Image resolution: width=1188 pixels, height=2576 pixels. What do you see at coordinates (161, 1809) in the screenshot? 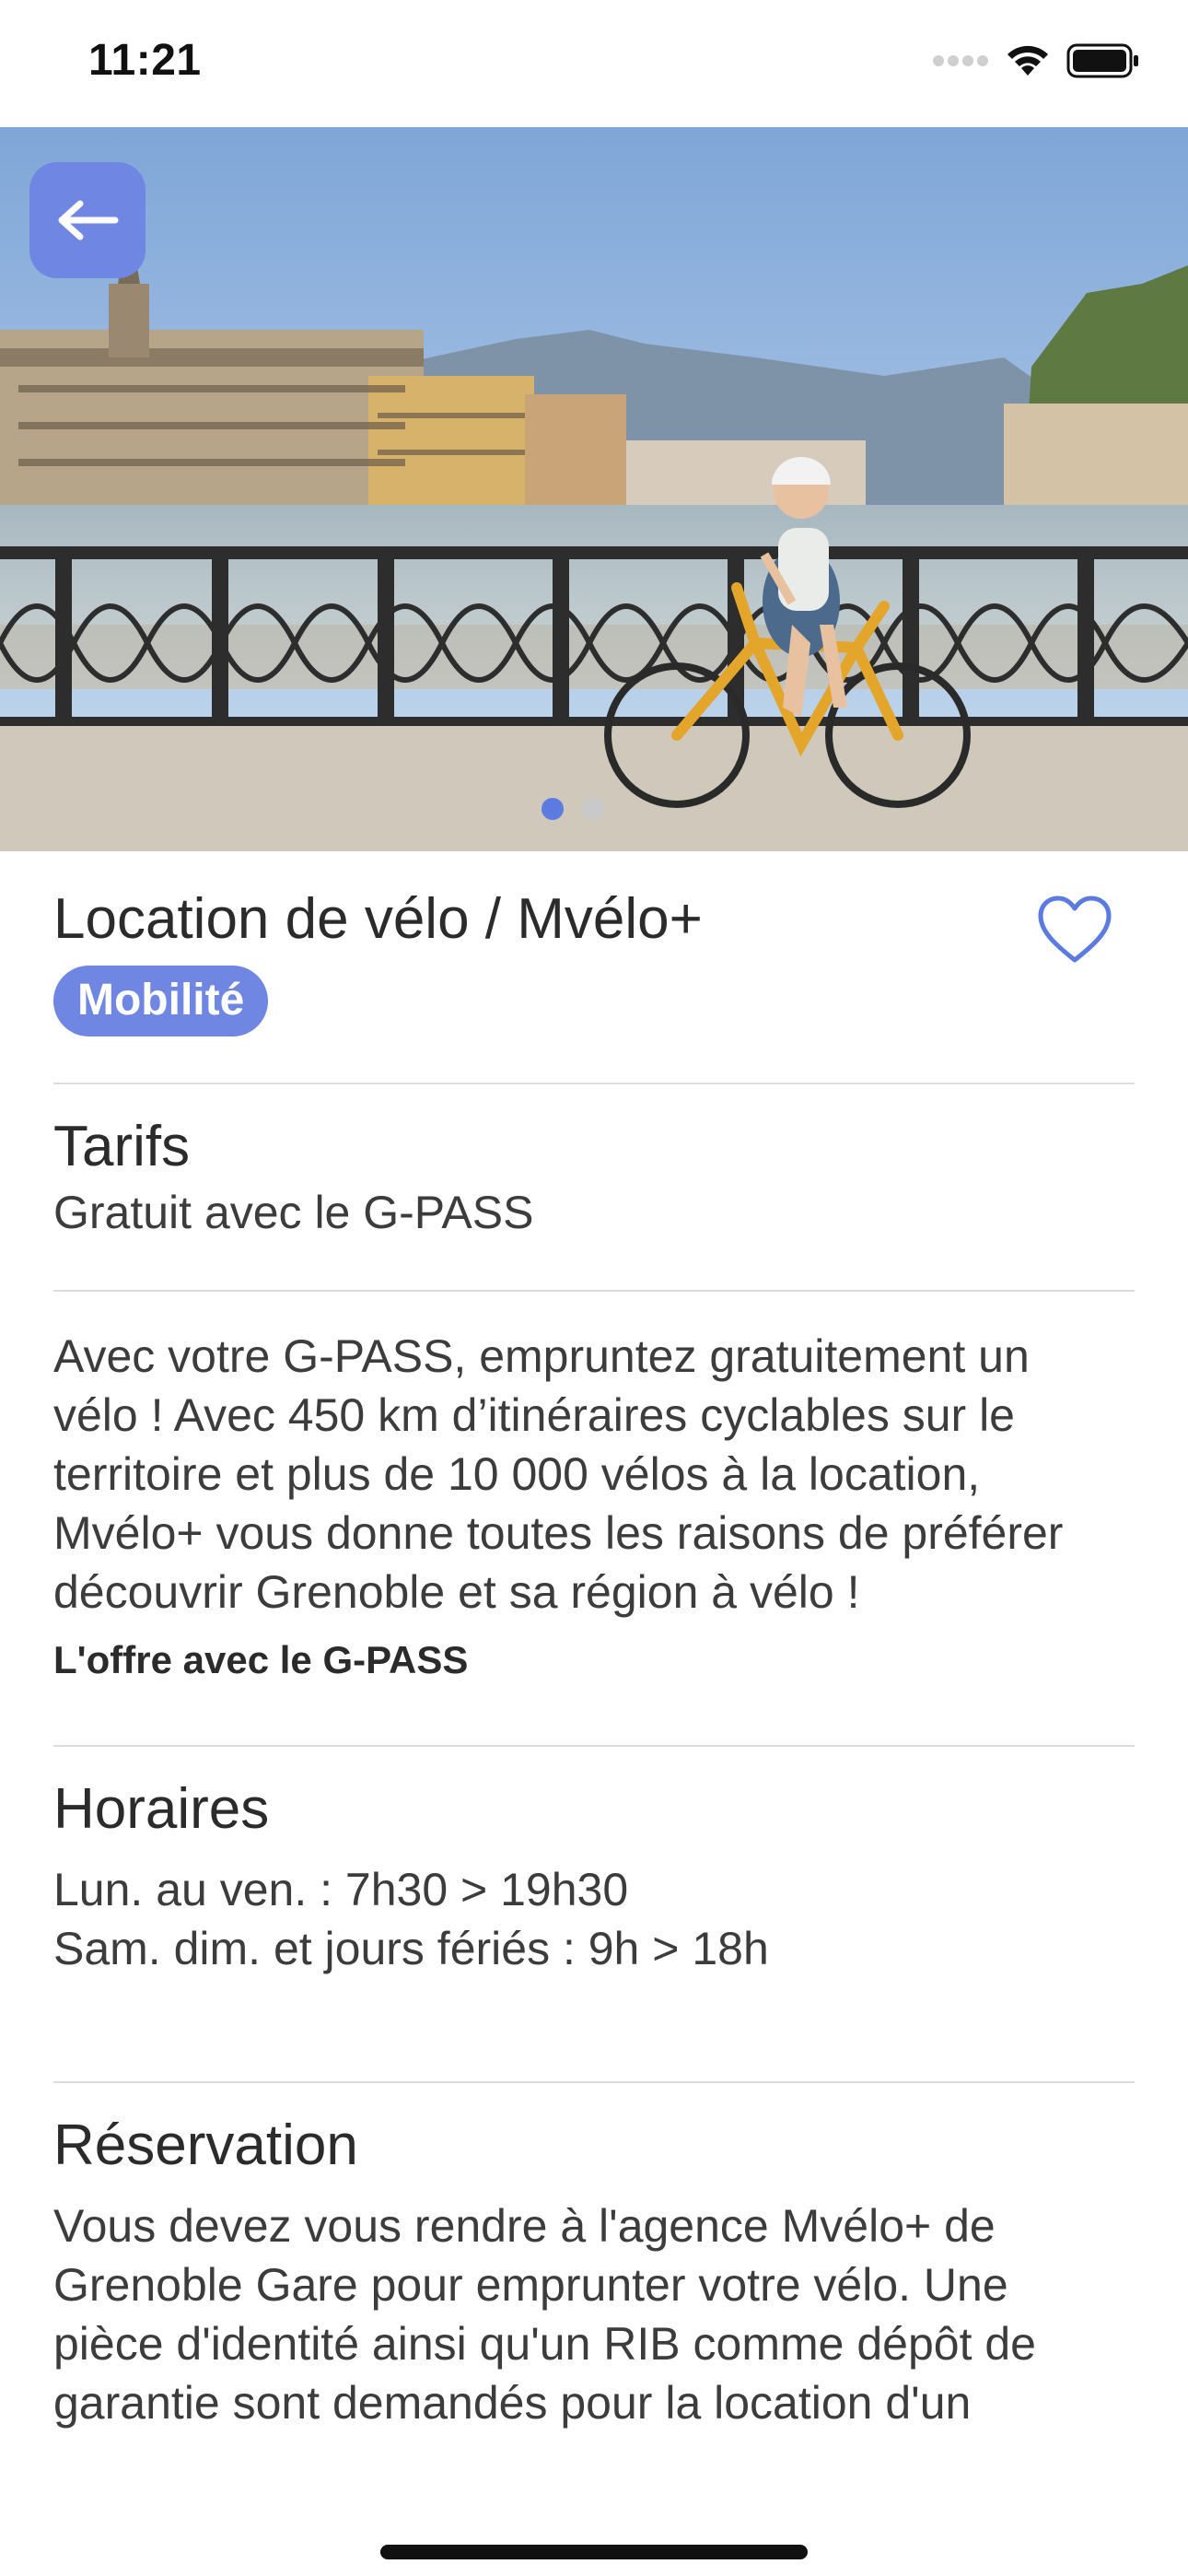
I see `horaires-title: Horaires` at bounding box center [161, 1809].